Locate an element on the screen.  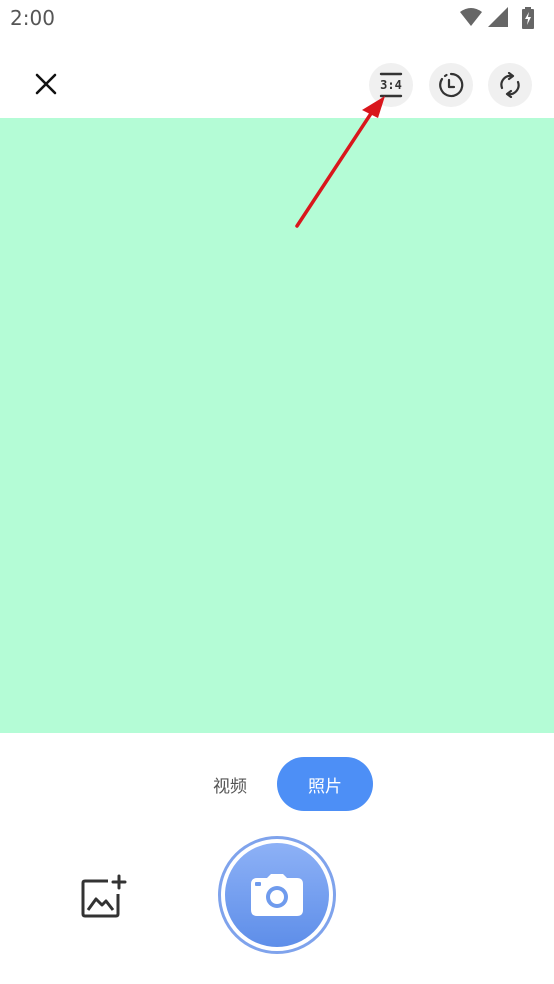
mode-photo-tab: 照片 is located at coordinates (325, 784).